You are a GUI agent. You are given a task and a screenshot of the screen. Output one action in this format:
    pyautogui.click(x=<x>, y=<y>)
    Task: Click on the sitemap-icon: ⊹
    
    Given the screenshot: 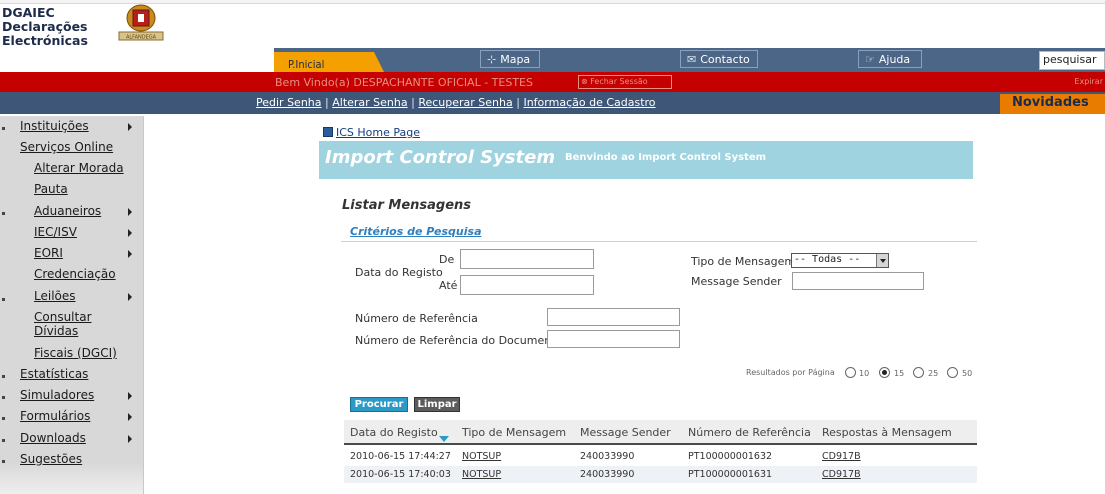 What is the action you would take?
    pyautogui.click(x=492, y=59)
    